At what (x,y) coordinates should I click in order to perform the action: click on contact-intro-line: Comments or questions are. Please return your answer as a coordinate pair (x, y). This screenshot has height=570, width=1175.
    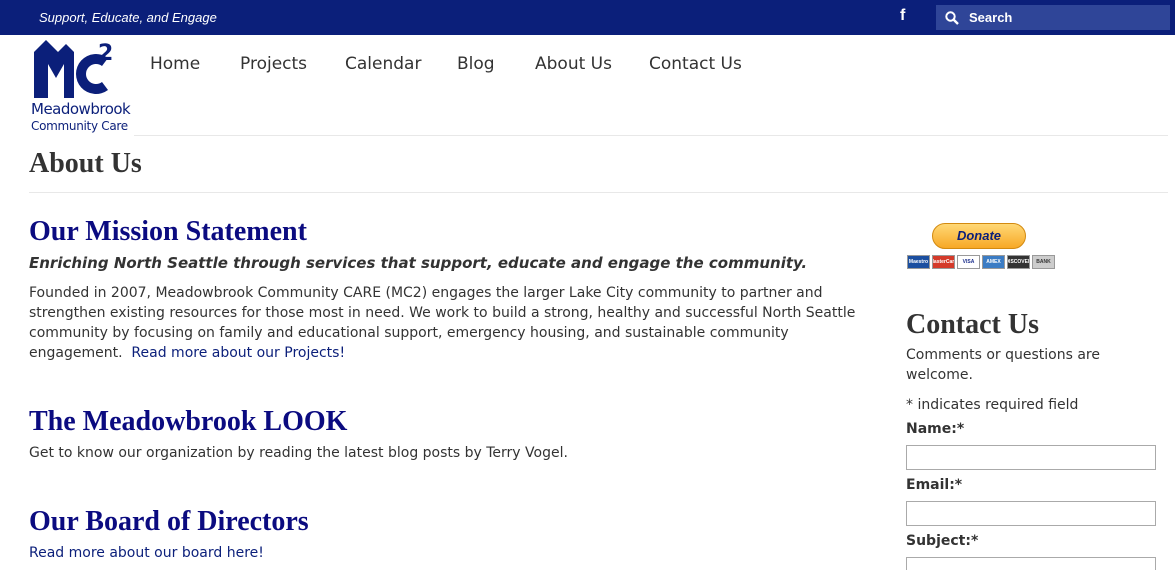
    Looking at the image, I should click on (1003, 355).